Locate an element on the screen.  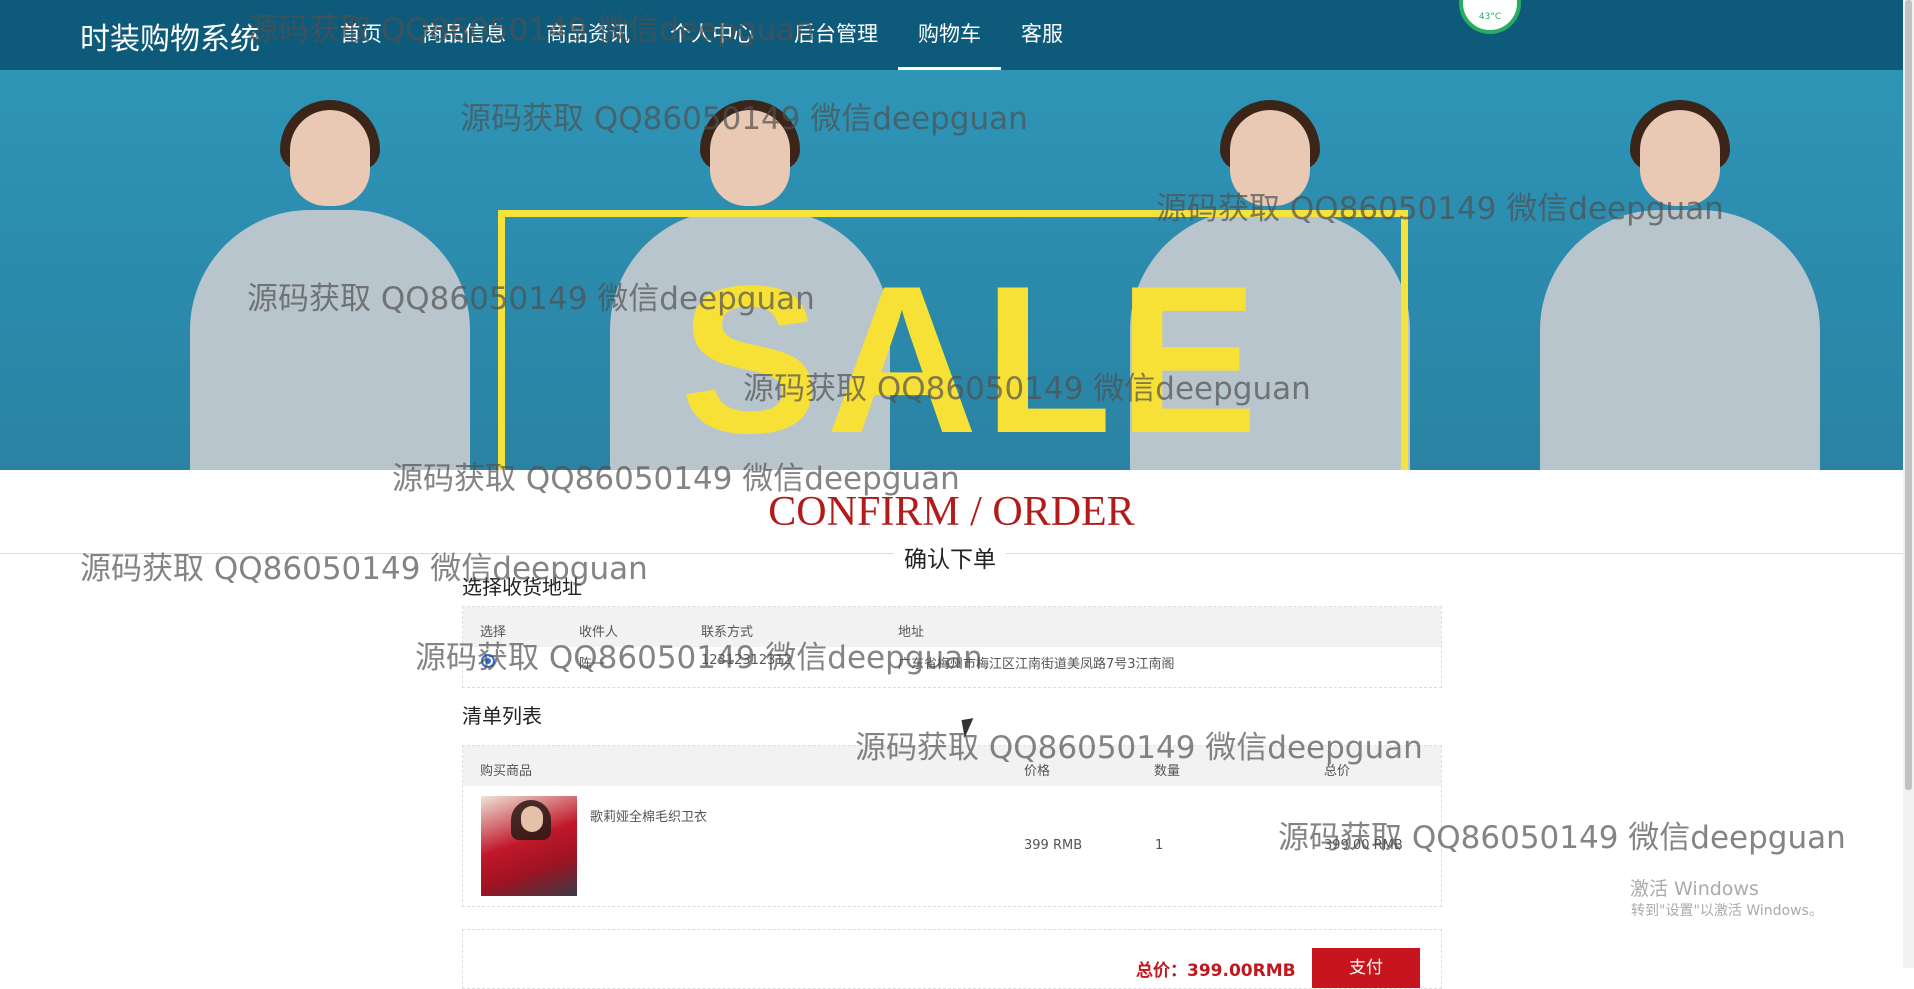
product-price: 399 RMB is located at coordinates (1053, 845).